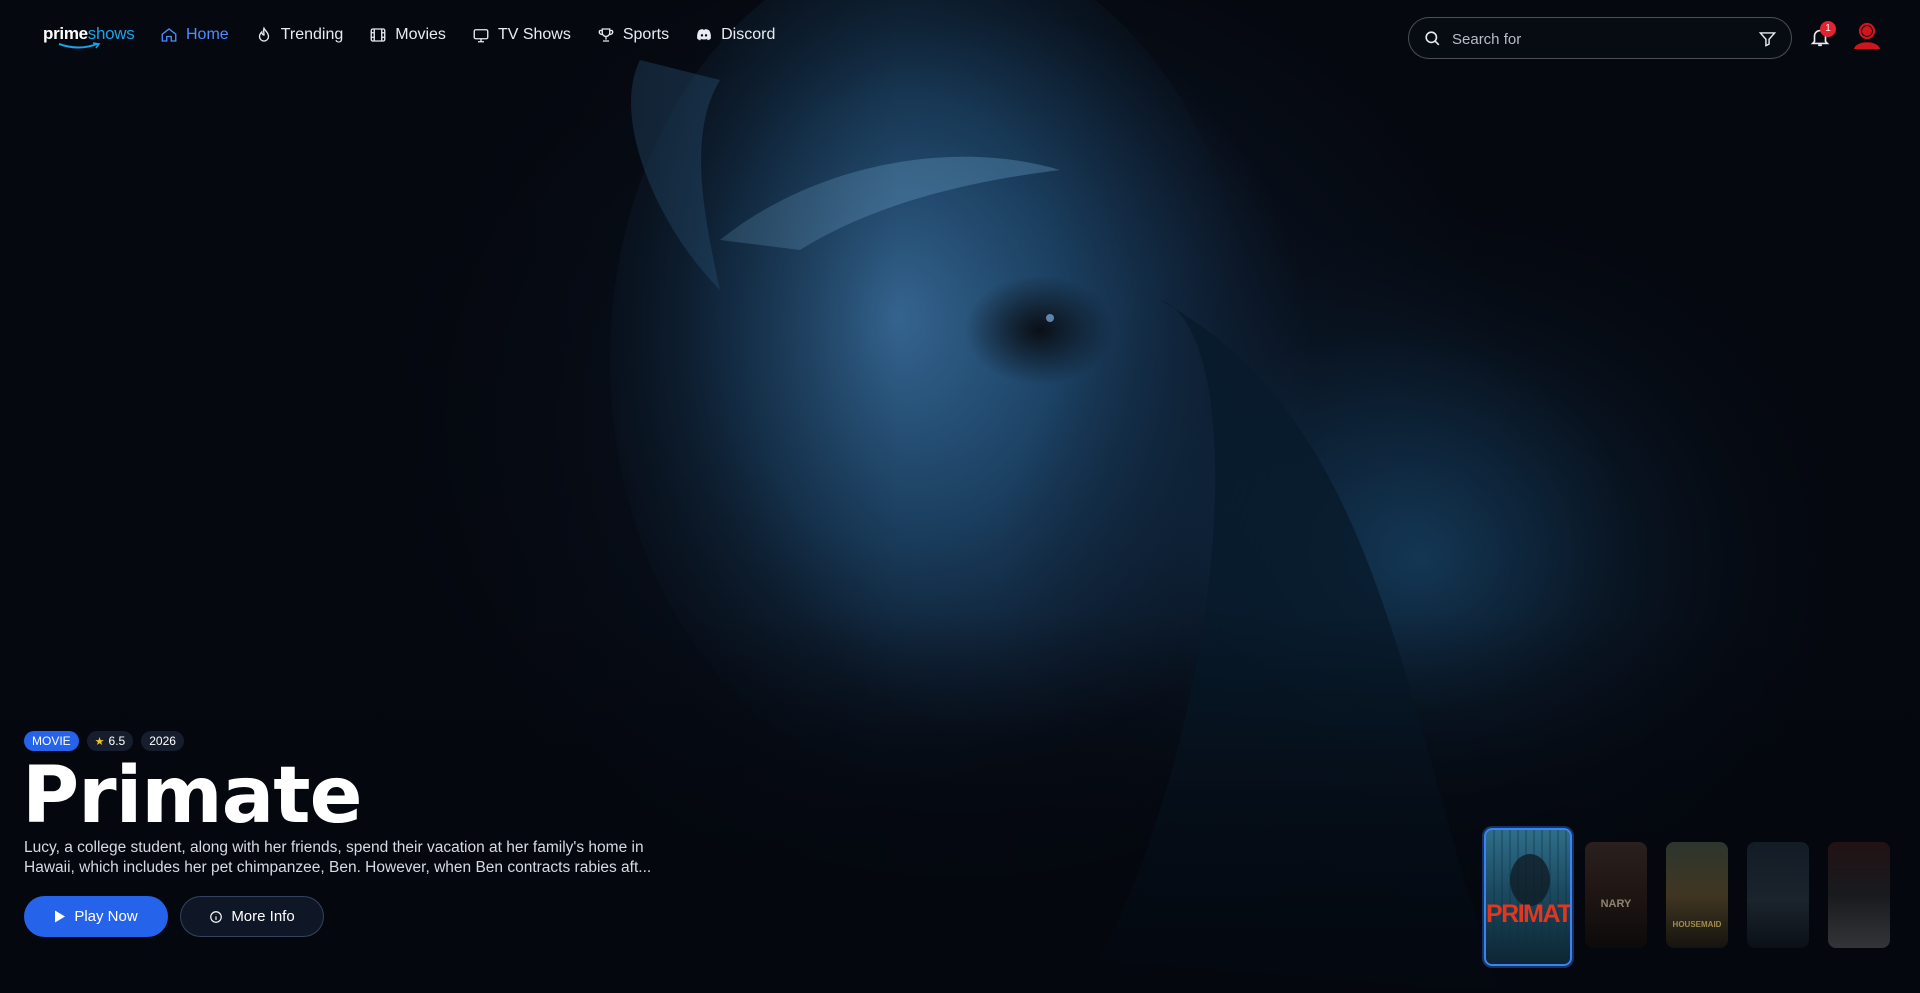 The height and width of the screenshot is (993, 1920). Describe the element at coordinates (117, 741) in the screenshot. I see `rating-value: 6.5` at that location.